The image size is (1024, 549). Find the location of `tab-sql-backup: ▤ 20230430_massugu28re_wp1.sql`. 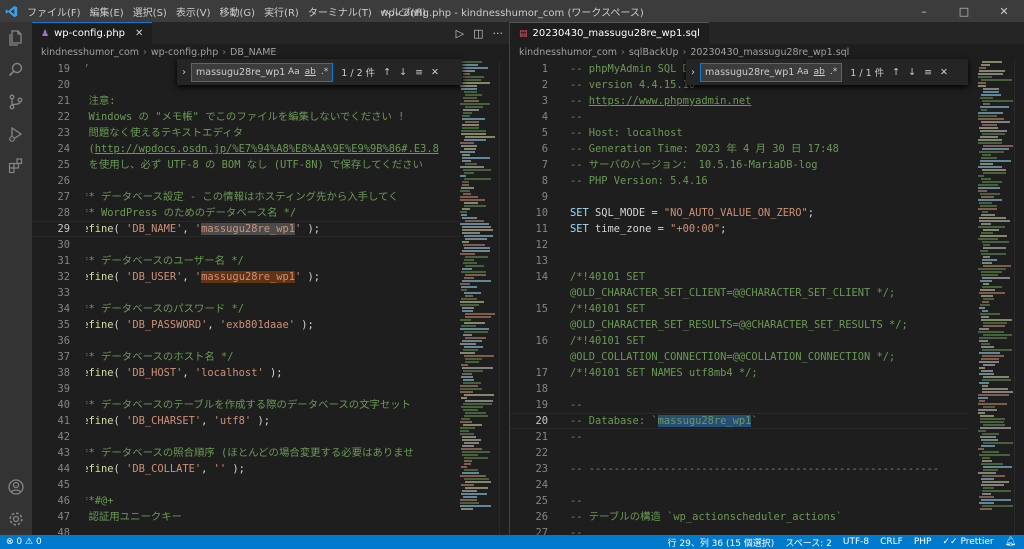

tab-sql-backup: ▤ 20230430_massugu28re_wp1.sql is located at coordinates (609, 33).